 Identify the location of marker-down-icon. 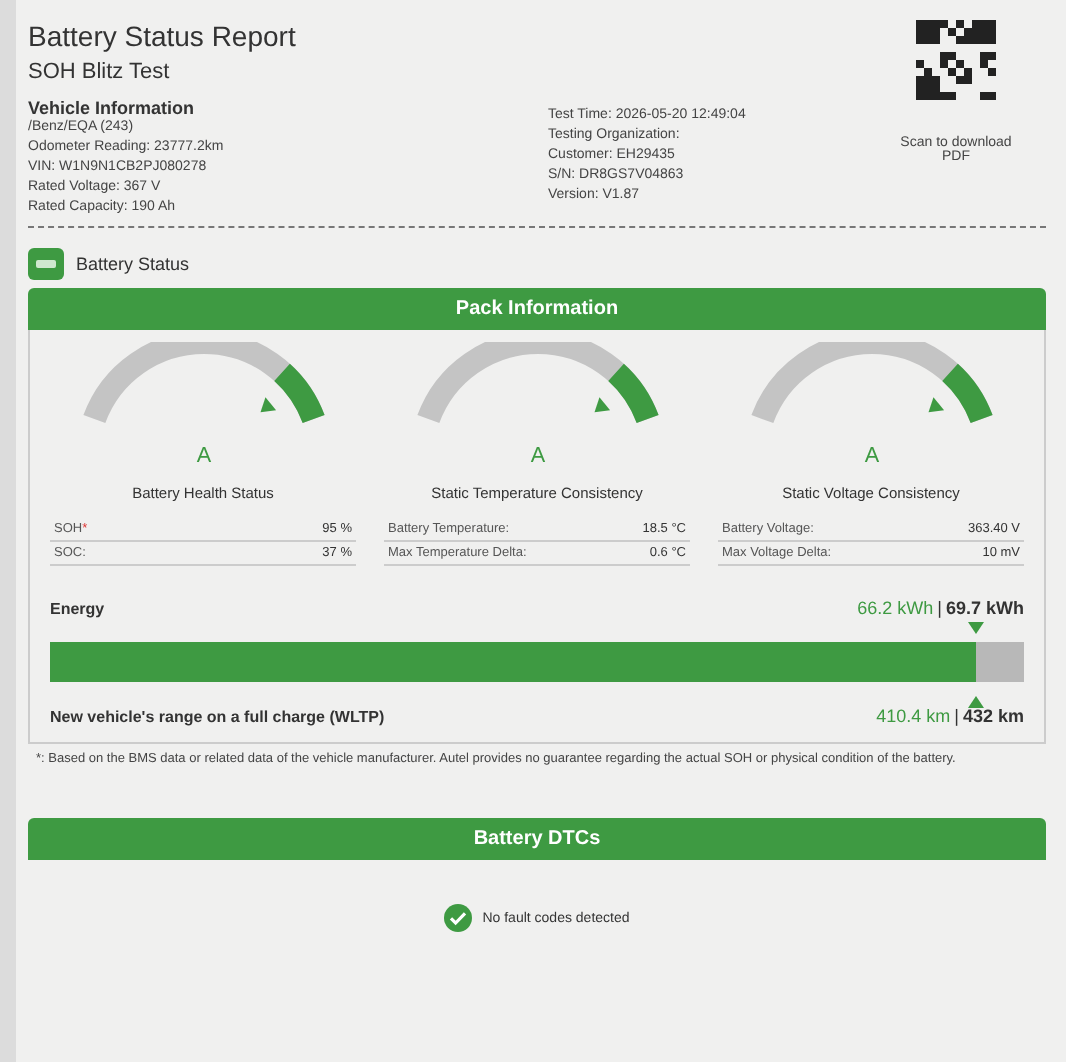
(975, 628).